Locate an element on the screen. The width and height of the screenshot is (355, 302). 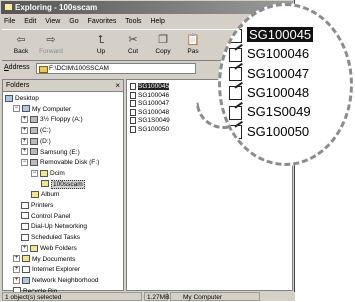
tree-item: Printers is located at coordinates (37, 205).